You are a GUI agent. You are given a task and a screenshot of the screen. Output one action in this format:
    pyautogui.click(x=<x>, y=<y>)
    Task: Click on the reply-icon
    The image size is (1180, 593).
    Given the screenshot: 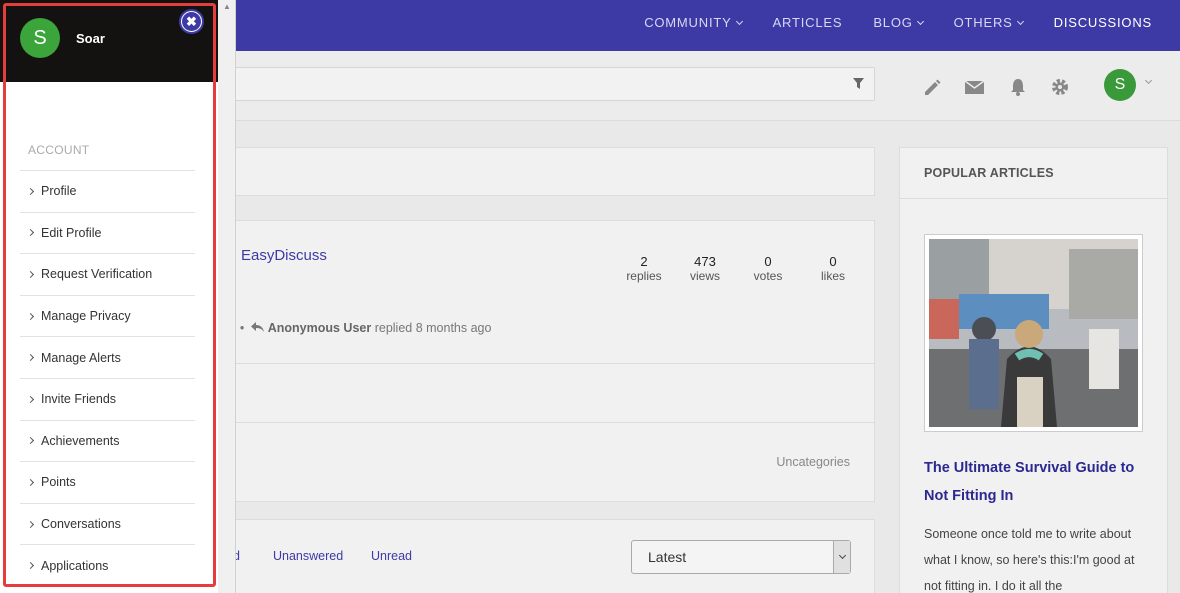 What is the action you would take?
    pyautogui.click(x=258, y=327)
    